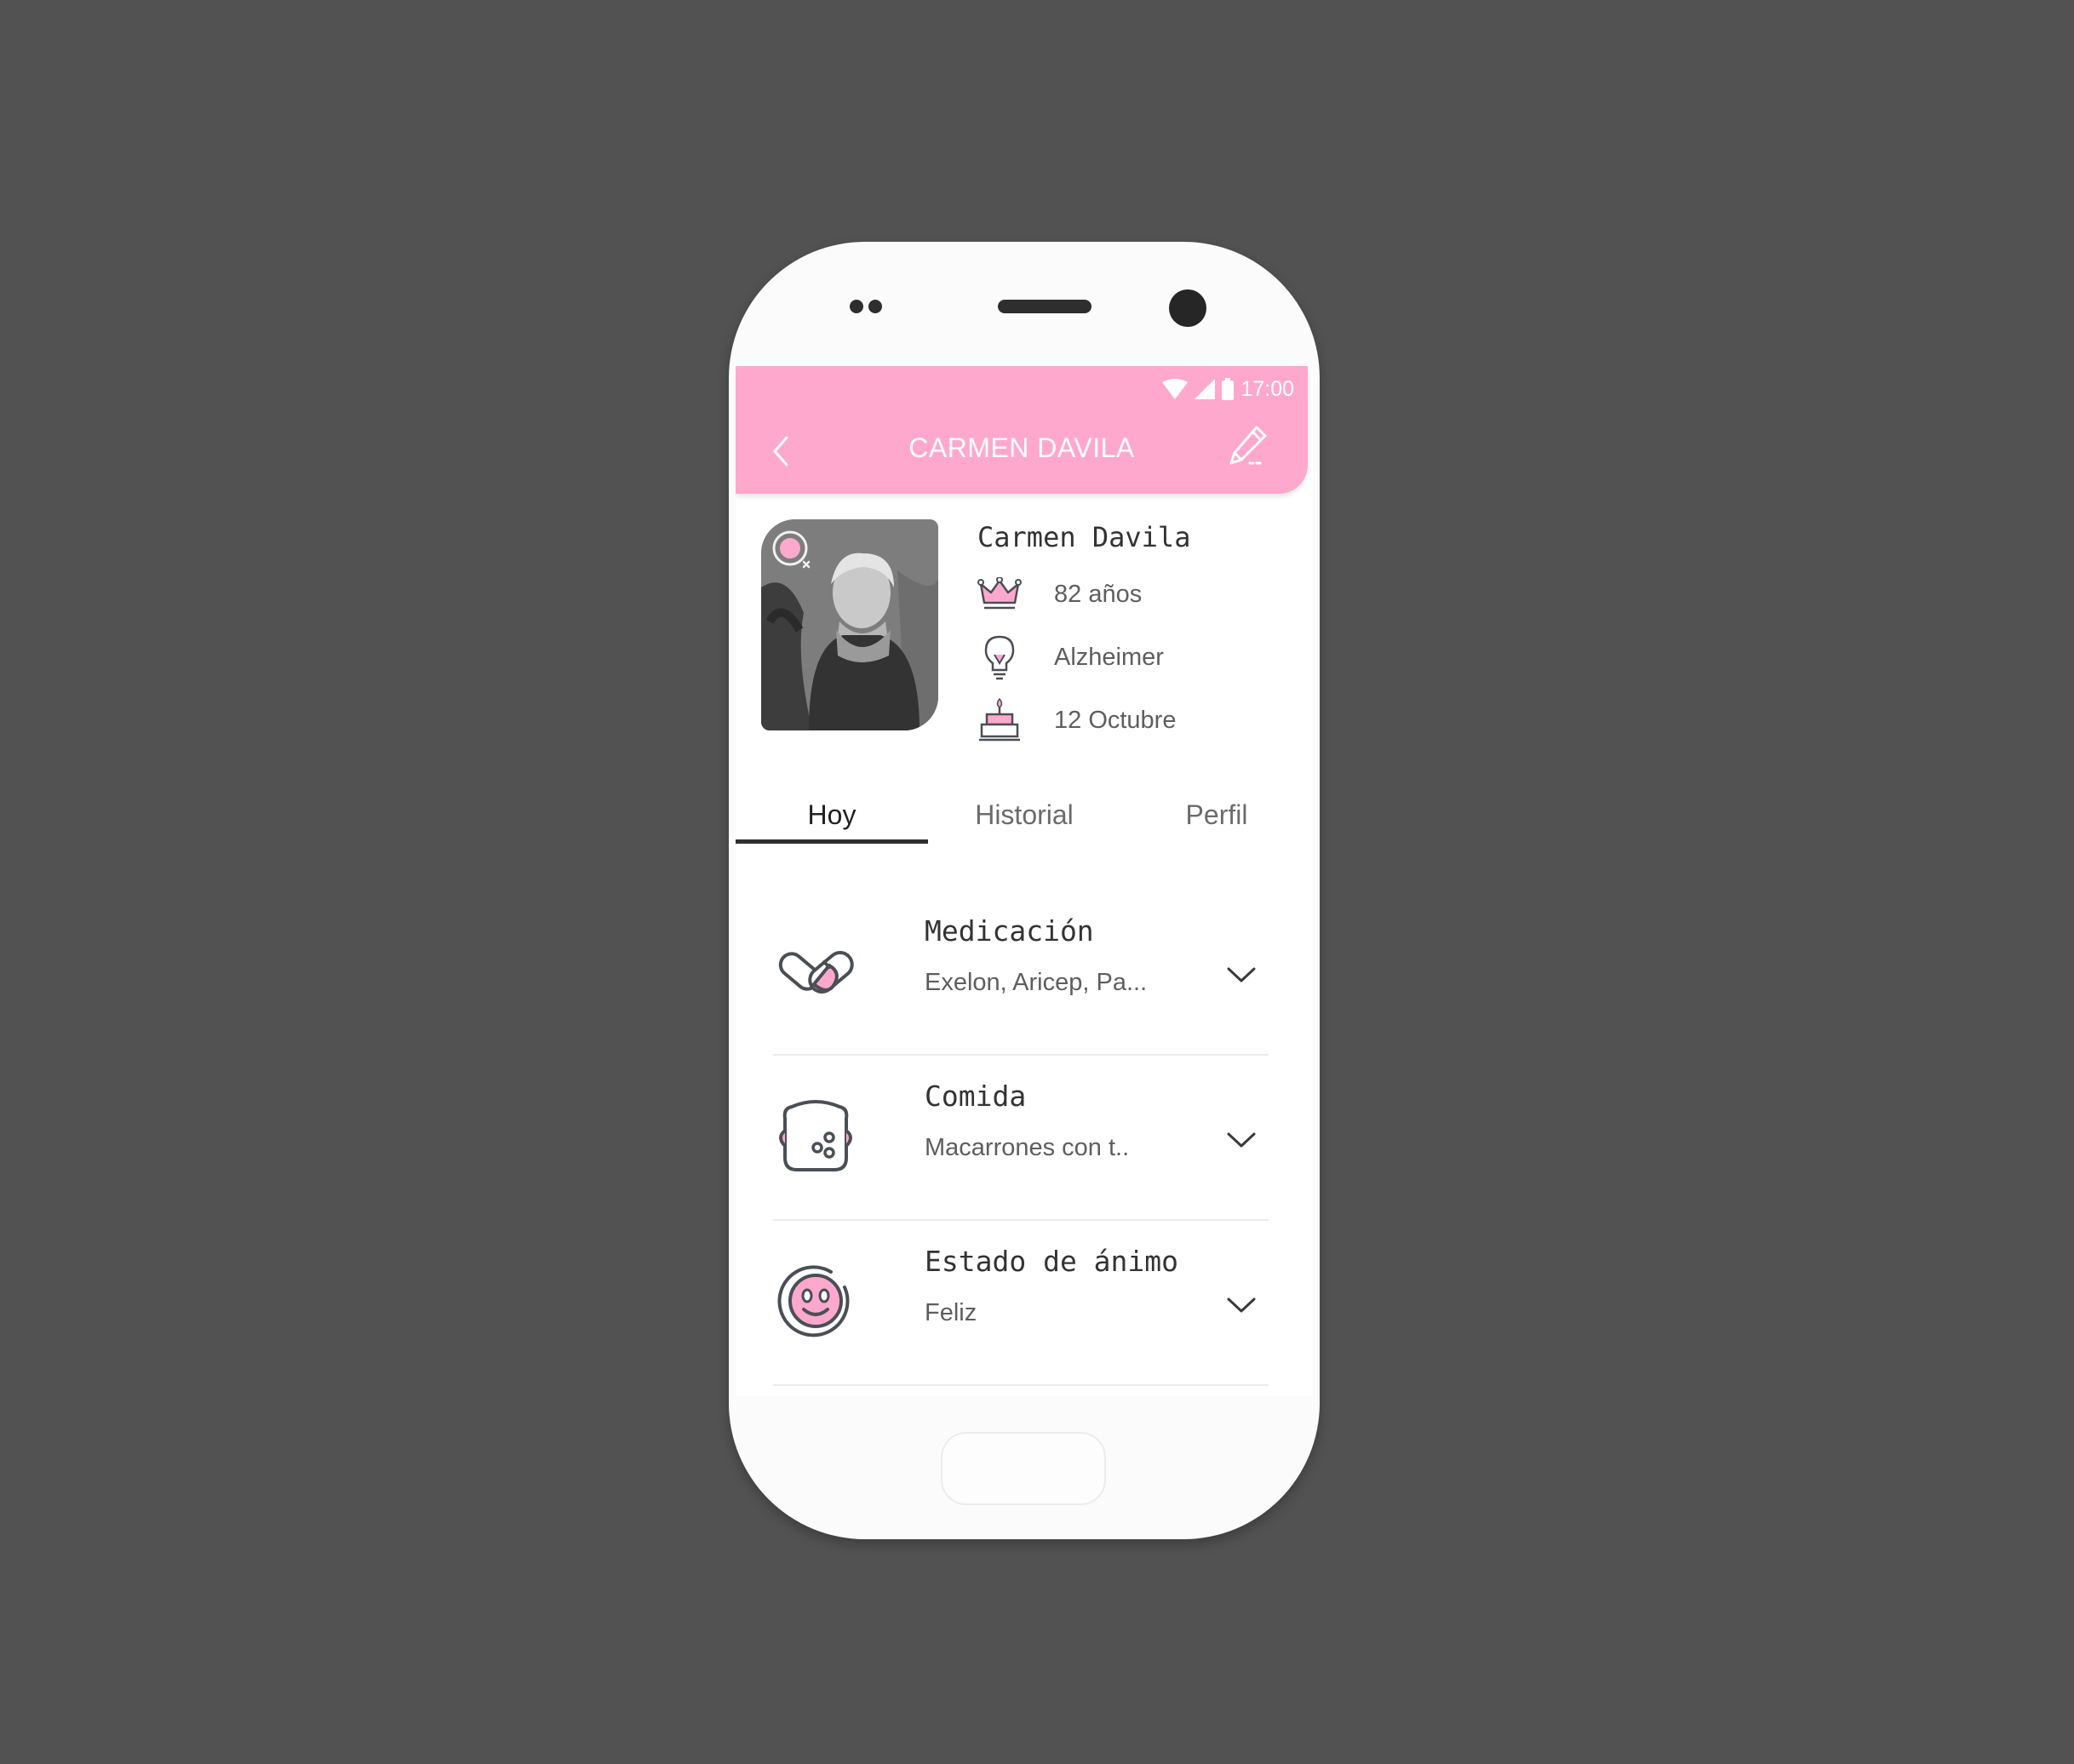  Describe the element at coordinates (813, 1301) in the screenshot. I see `smiley-icon` at that location.